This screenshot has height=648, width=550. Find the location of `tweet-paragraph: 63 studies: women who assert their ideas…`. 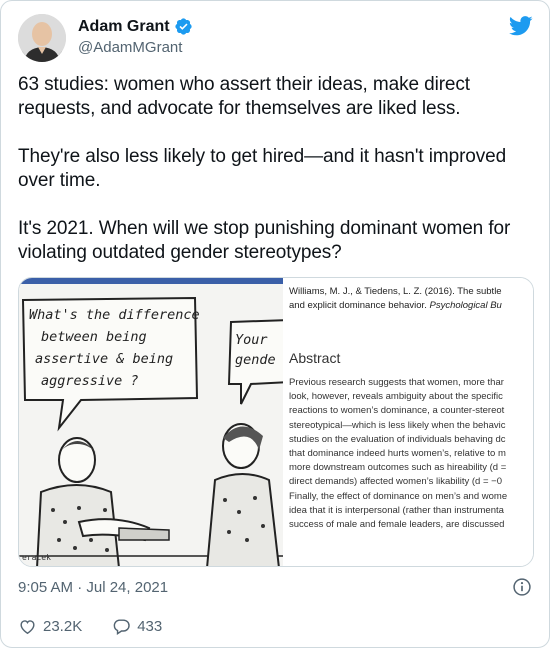

tweet-paragraph: 63 studies: women who assert their ideas… is located at coordinates (244, 96).